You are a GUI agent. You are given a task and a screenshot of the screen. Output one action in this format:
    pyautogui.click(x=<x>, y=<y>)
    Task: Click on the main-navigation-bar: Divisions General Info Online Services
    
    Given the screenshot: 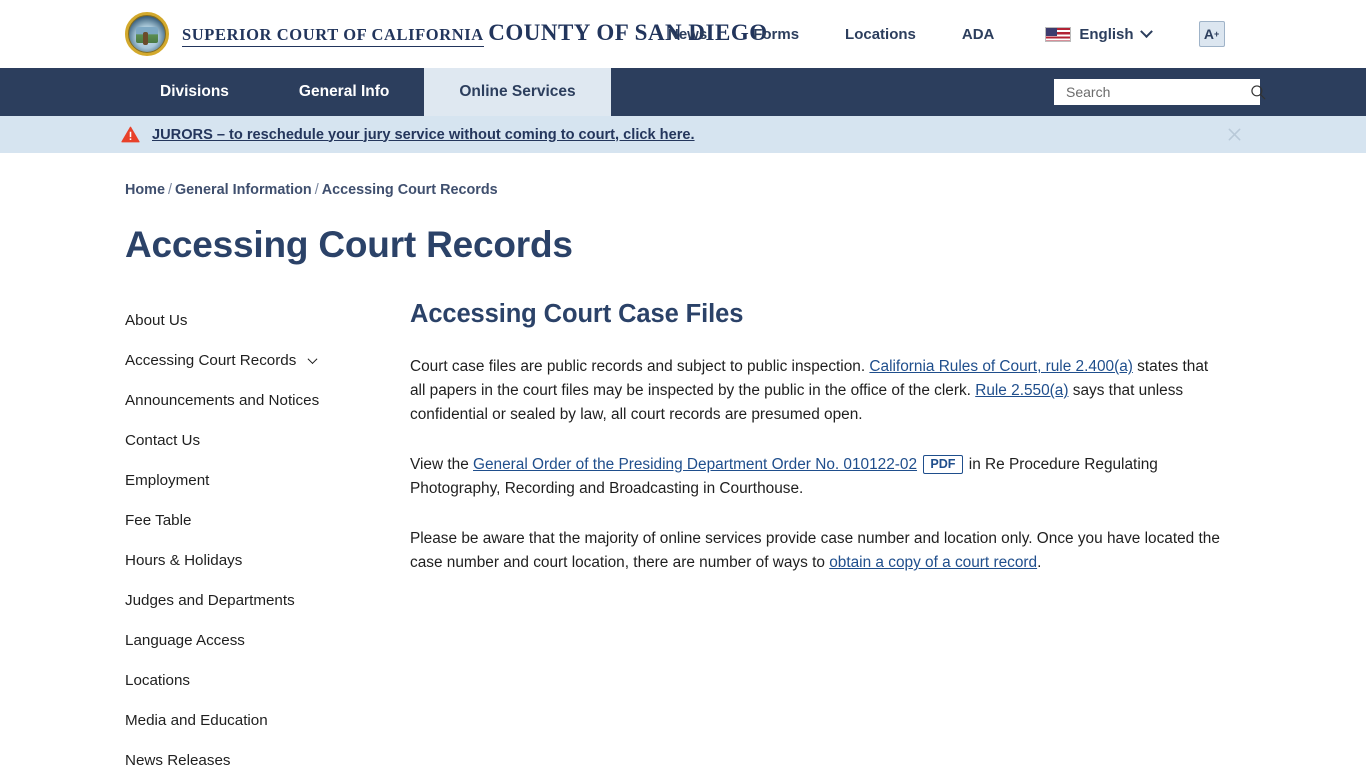 What is the action you would take?
    pyautogui.click(x=683, y=92)
    